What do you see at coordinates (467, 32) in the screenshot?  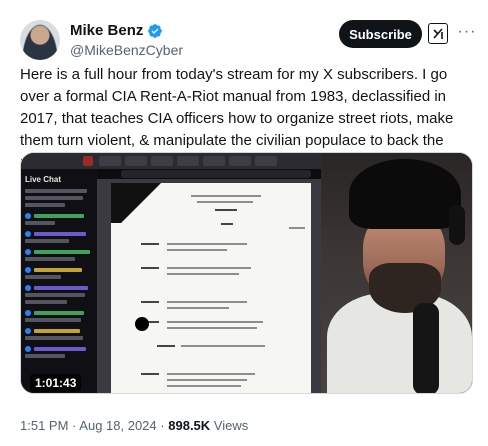 I see `more-options-icon: ···` at bounding box center [467, 32].